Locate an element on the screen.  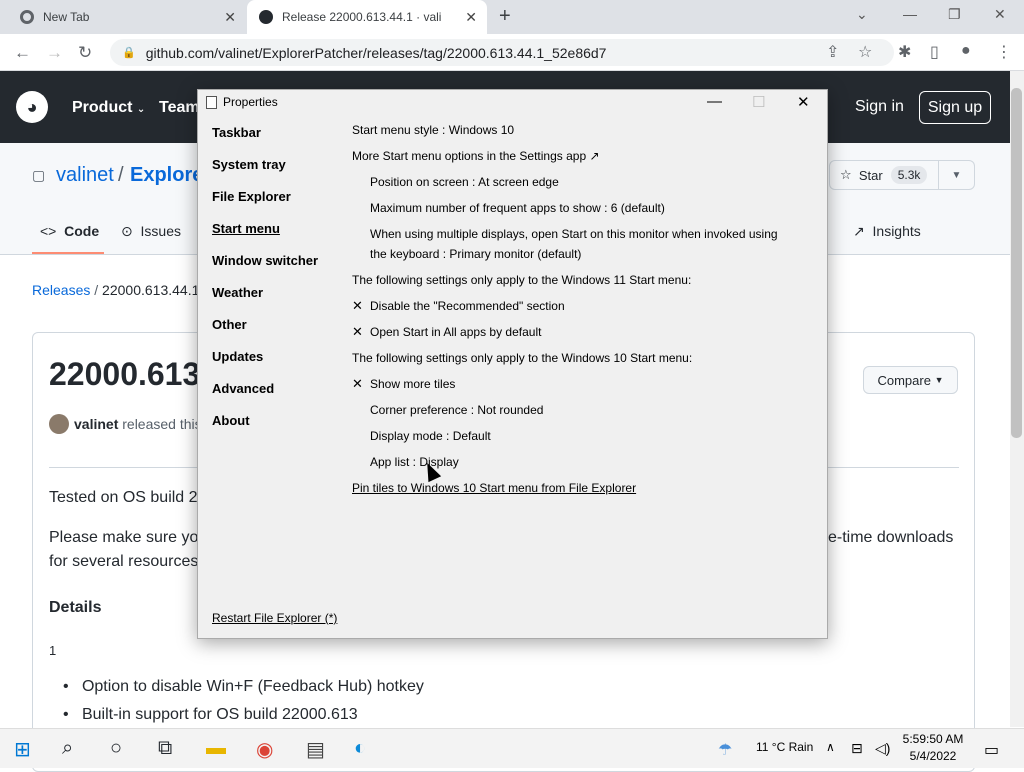
star-dropdown-icon: ▼ is located at coordinates (957, 175).